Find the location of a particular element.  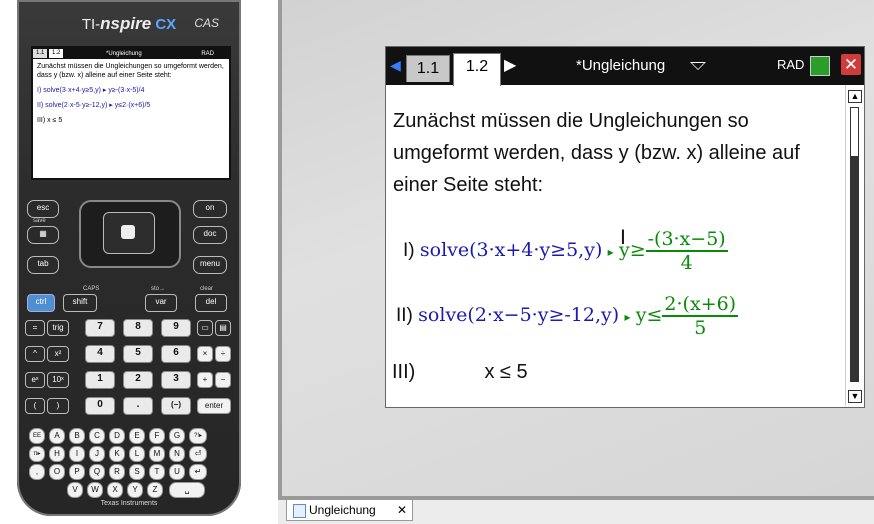

equation-row-2: II) solve(2·x−5·y≥-12,y) ▸ y≤ 2·(x+6) 5 is located at coordinates (567, 316).